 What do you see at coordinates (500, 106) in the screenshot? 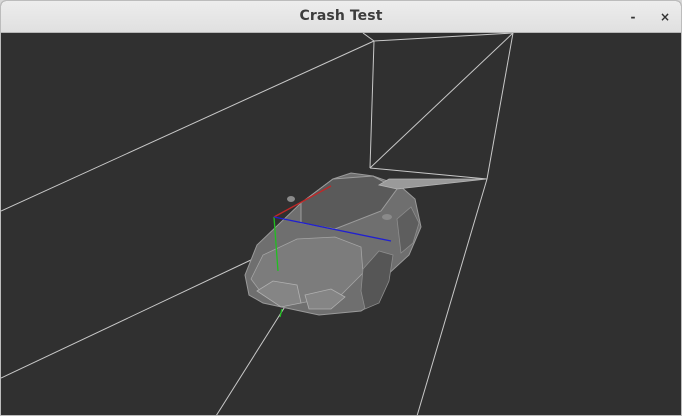
I see `corridor-line-right-upper` at bounding box center [500, 106].